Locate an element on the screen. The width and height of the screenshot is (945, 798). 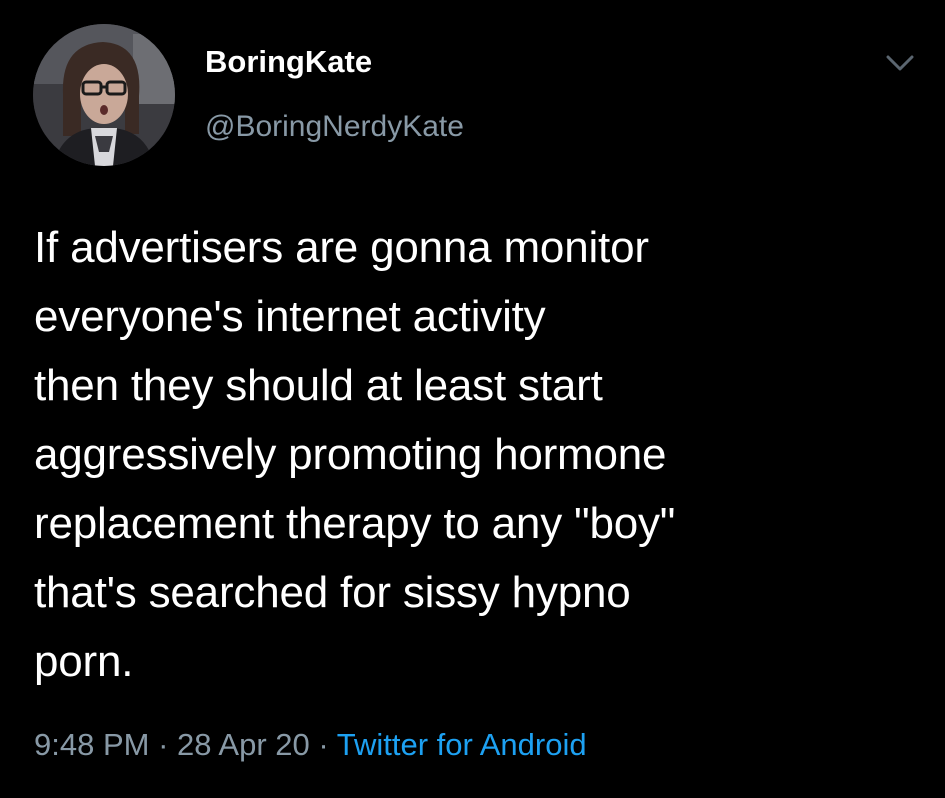
avatar-image is located at coordinates (104, 95).